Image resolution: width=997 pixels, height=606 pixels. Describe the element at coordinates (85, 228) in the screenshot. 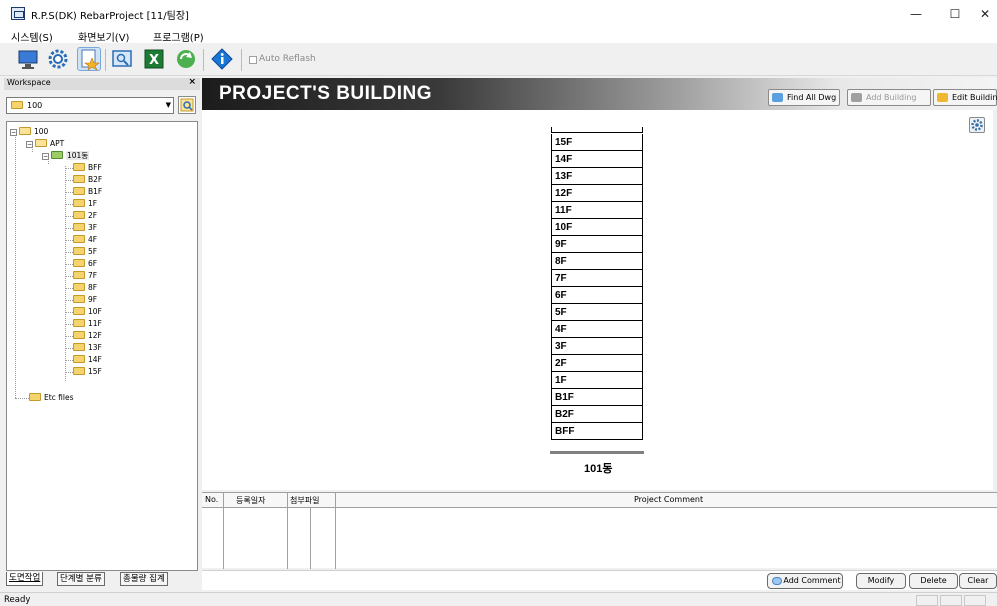

I see `tree-node-floor: 3F` at that location.